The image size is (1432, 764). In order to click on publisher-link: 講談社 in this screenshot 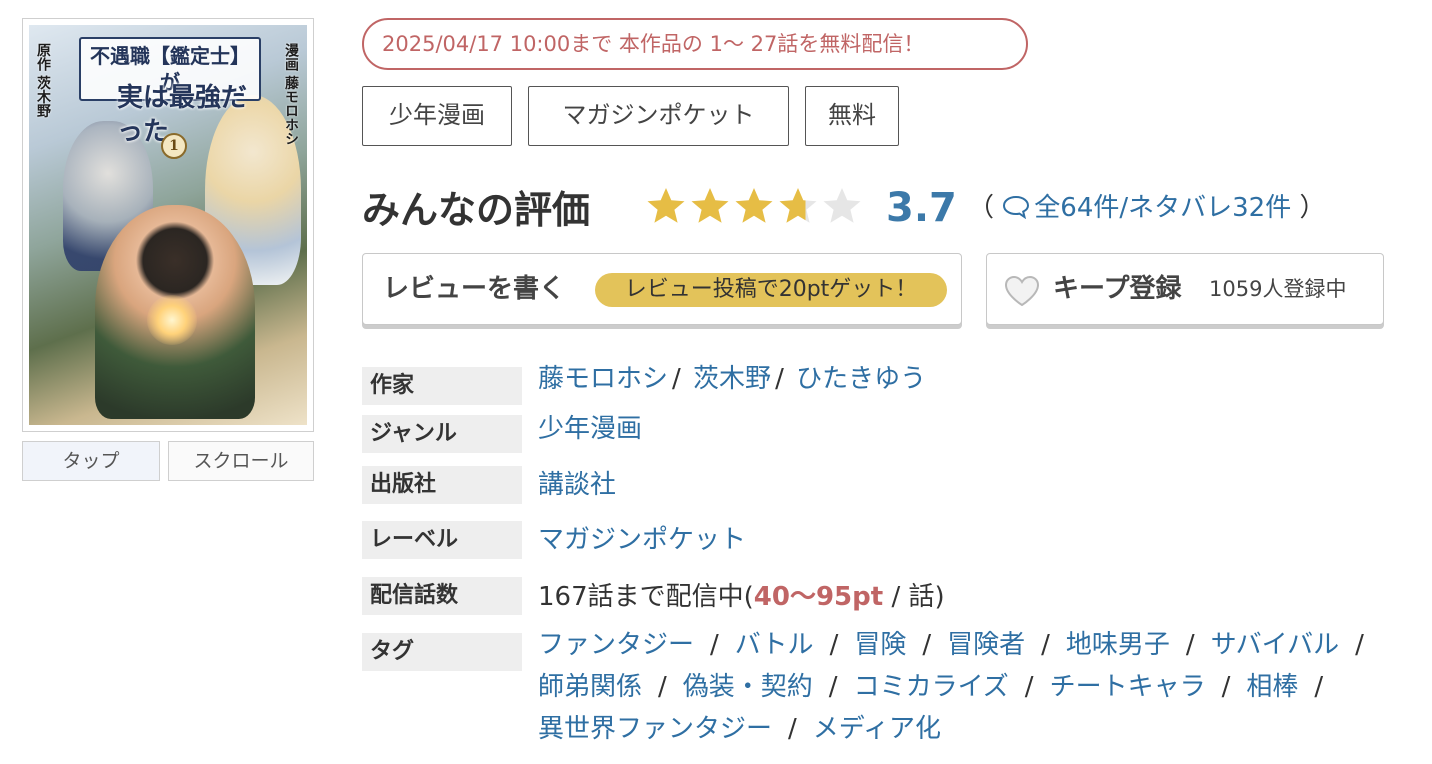, I will do `click(577, 485)`.